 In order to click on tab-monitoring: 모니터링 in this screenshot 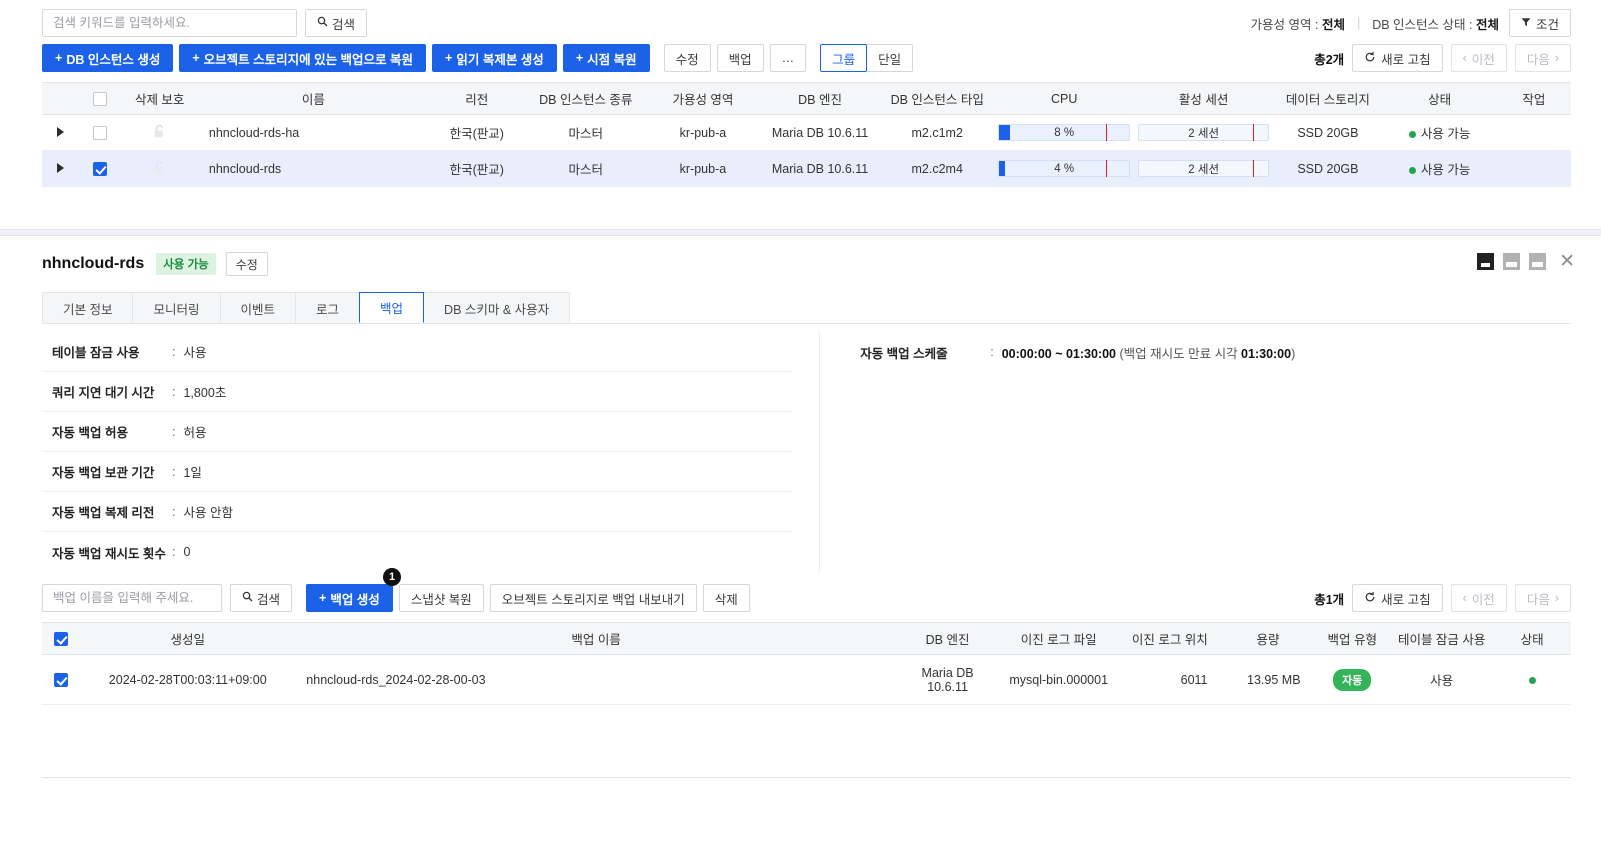, I will do `click(176, 307)`.